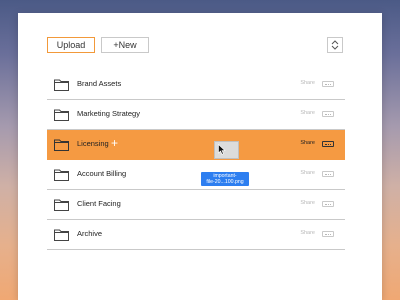 The height and width of the screenshot is (300, 400). Describe the element at coordinates (196, 145) in the screenshot. I see `list-item-selected: Licensing + Share` at that location.